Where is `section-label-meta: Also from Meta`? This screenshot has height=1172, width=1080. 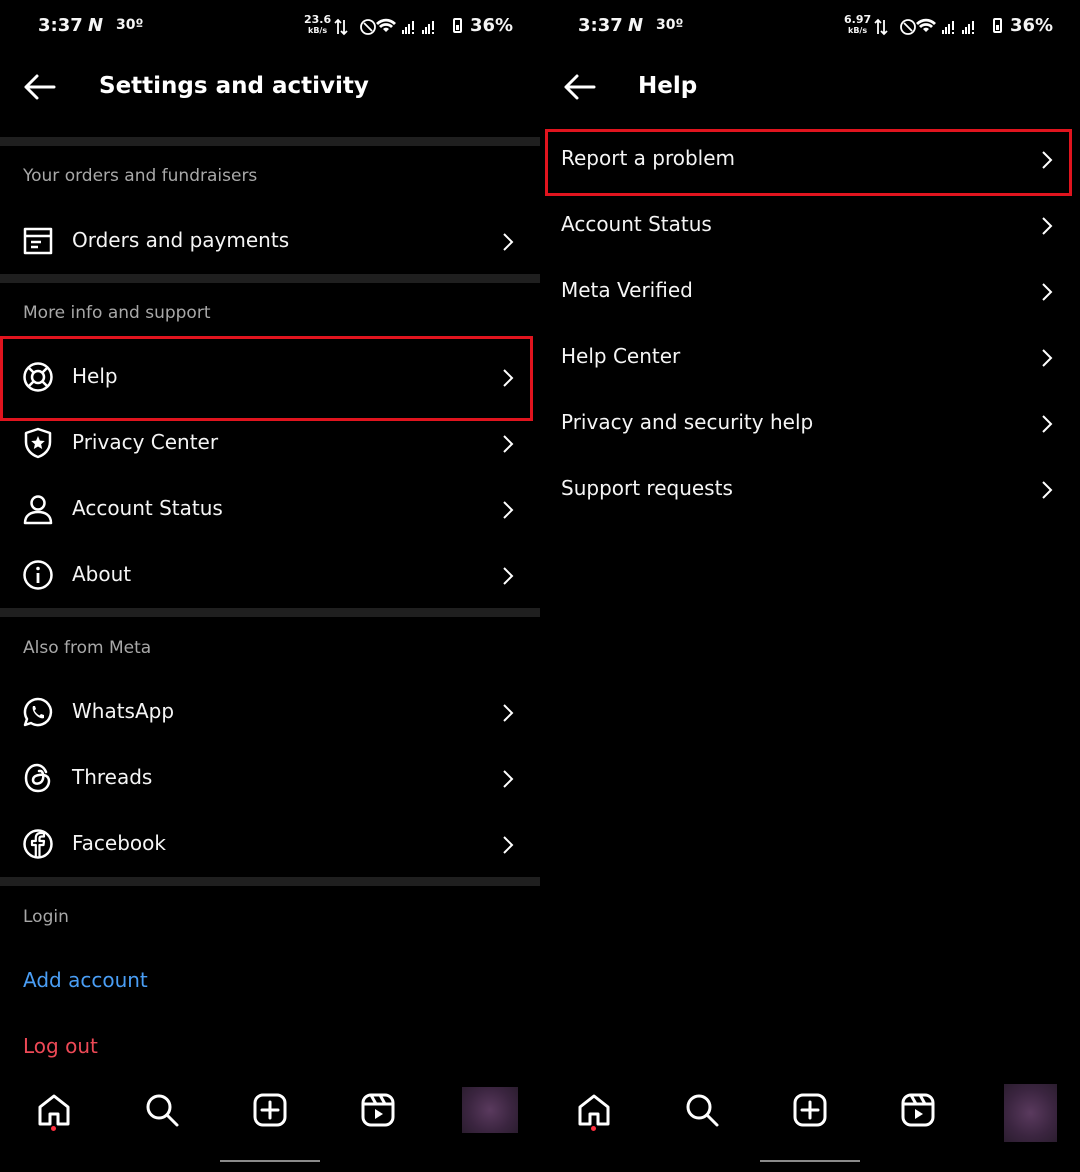
section-label-meta: Also from Meta is located at coordinates (87, 648).